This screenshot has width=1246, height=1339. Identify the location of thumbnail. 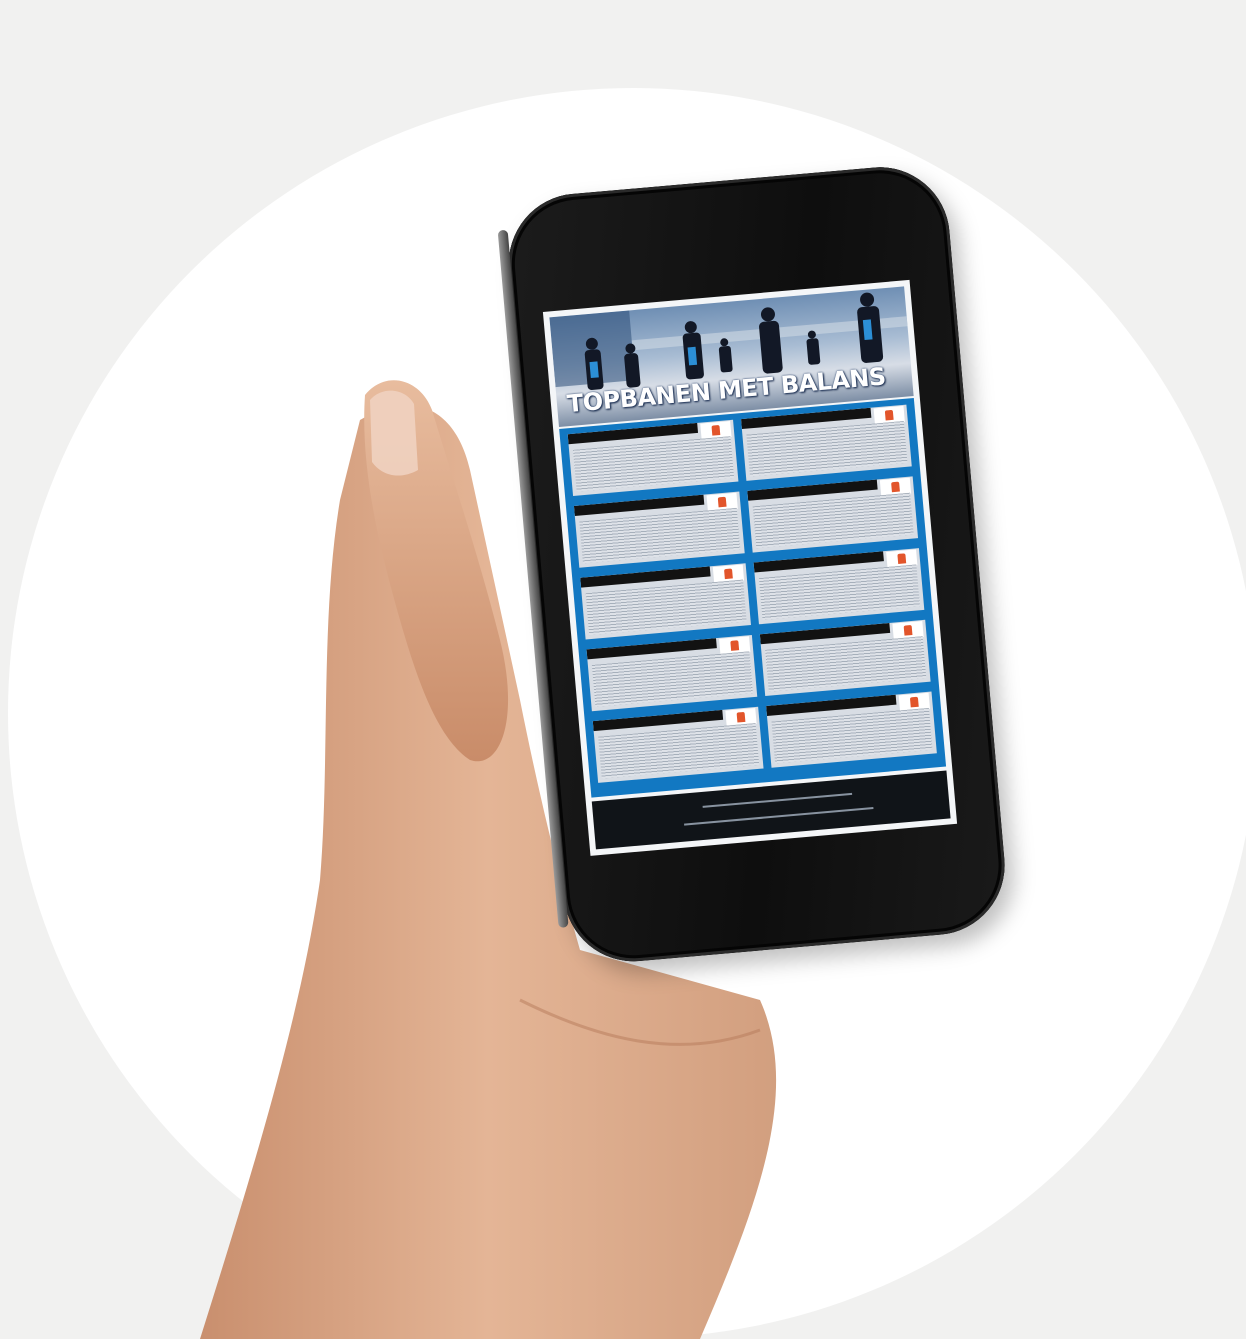
(394, 433).